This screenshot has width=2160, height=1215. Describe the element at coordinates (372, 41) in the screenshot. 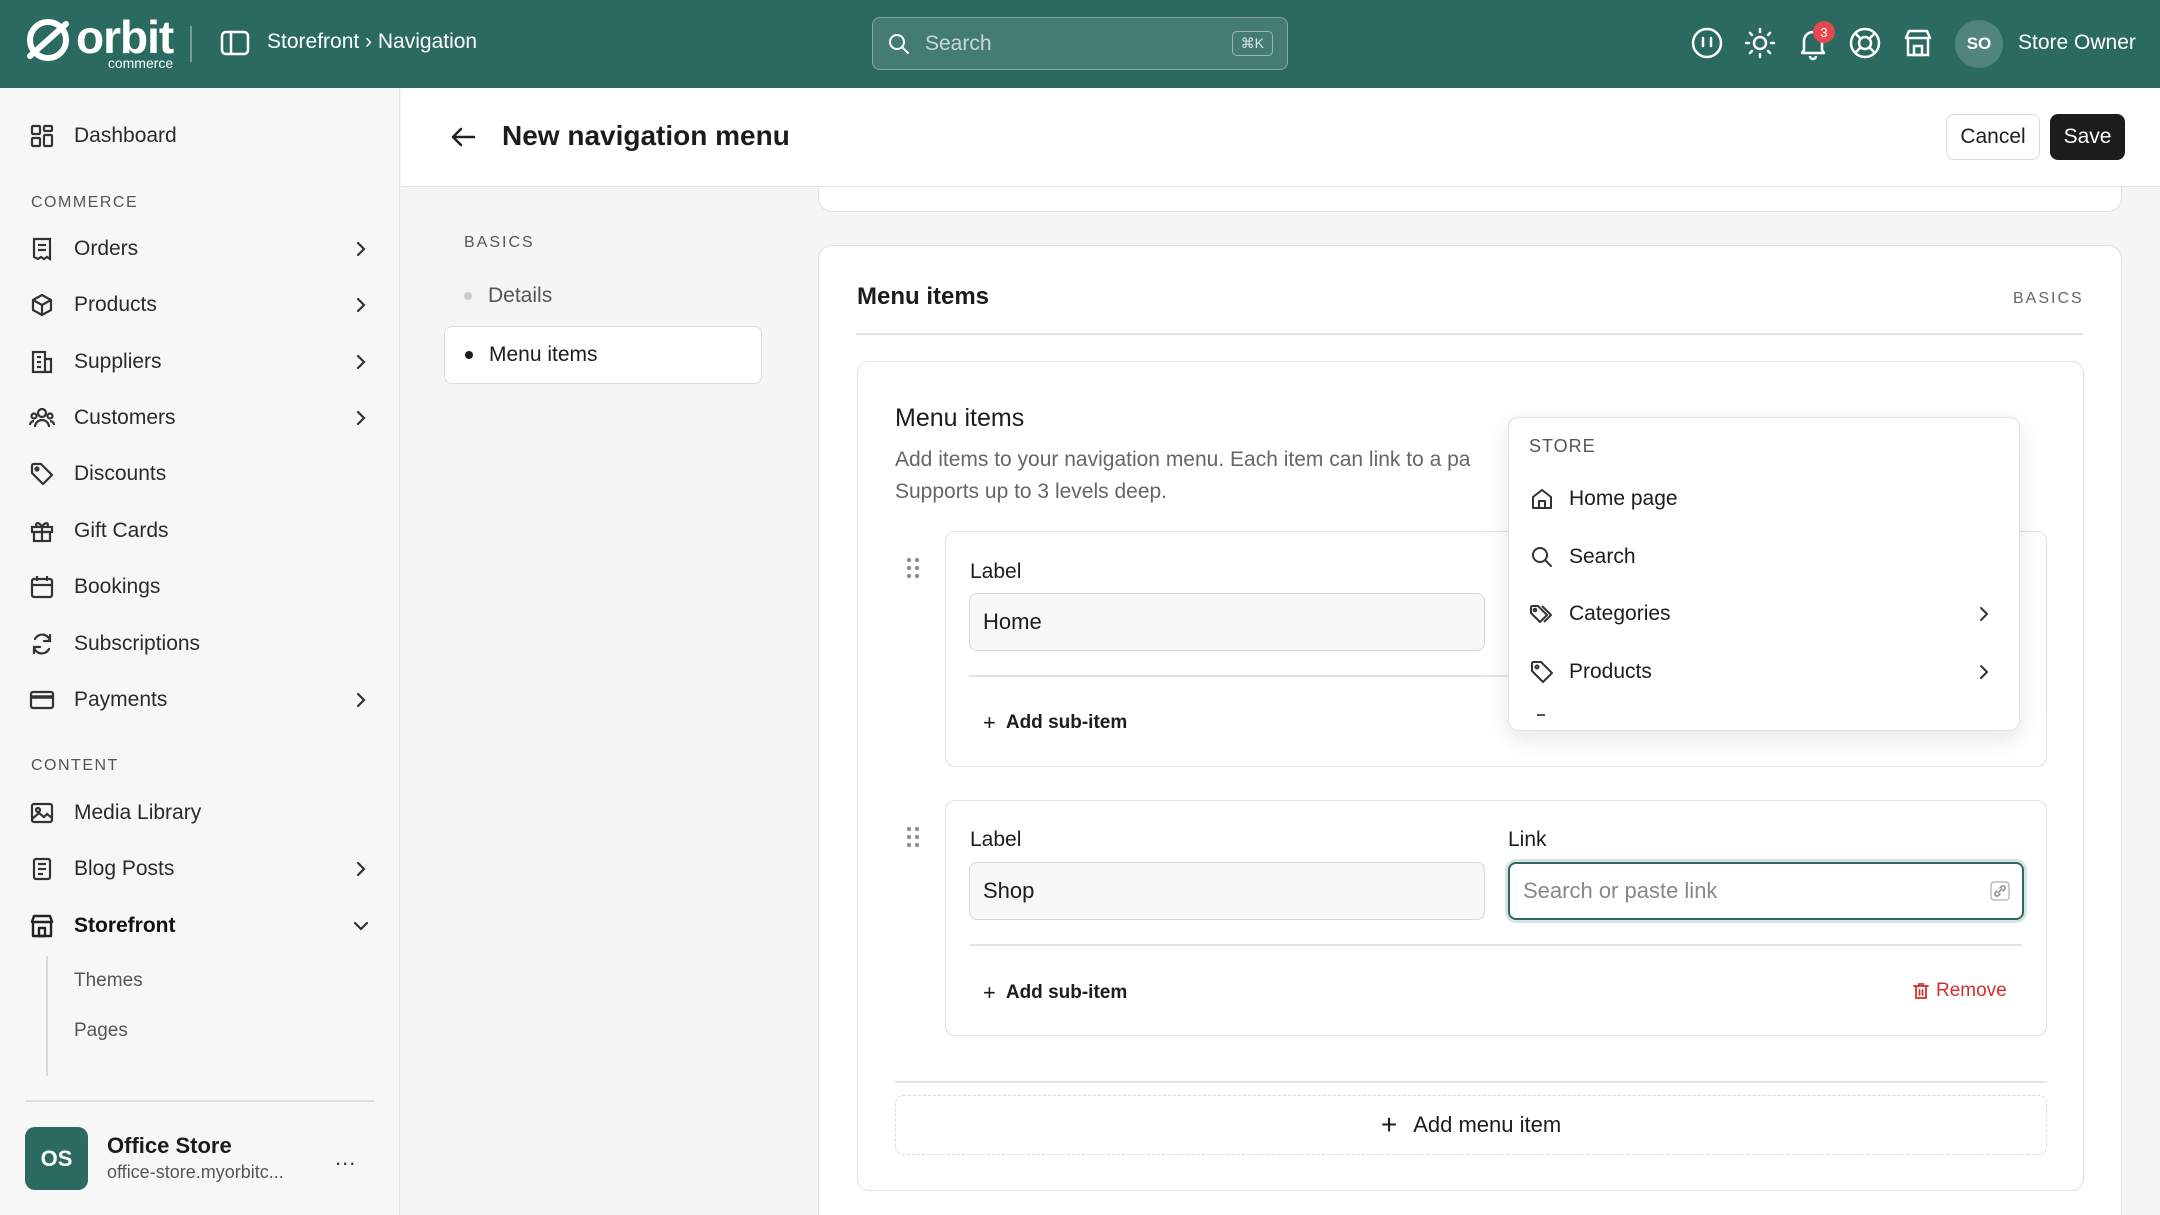

I see `breadcrumb: Storefront › Navigation` at that location.